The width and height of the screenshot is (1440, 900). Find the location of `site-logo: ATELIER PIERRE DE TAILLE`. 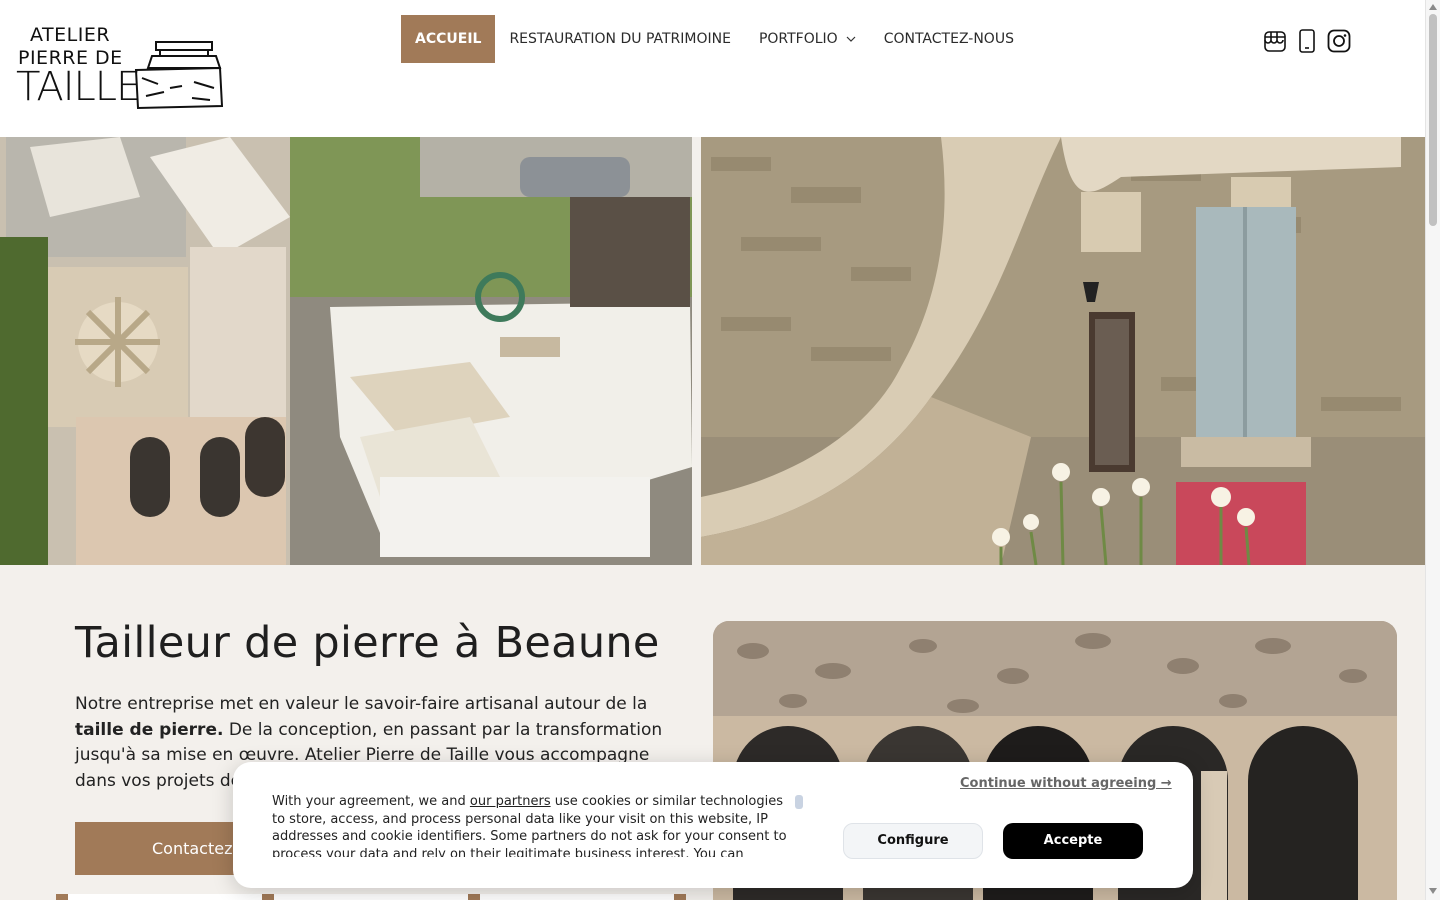

site-logo: ATELIER PIERRE DE TAILLE is located at coordinates (121, 68).